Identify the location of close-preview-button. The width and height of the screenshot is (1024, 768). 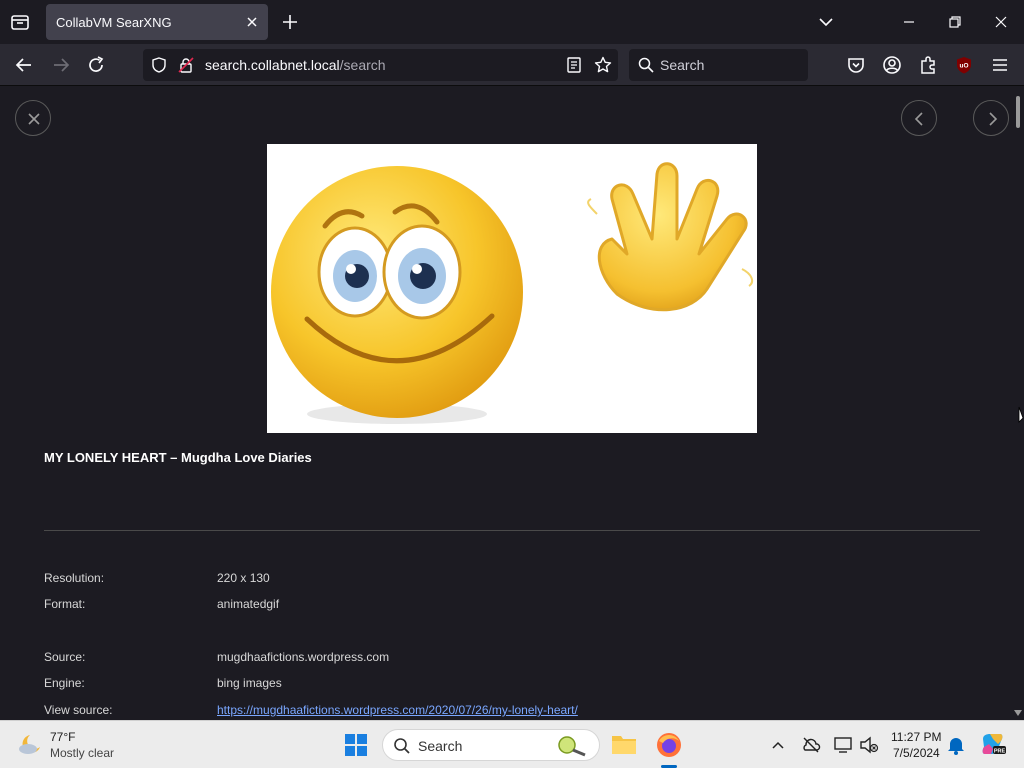
(33, 118).